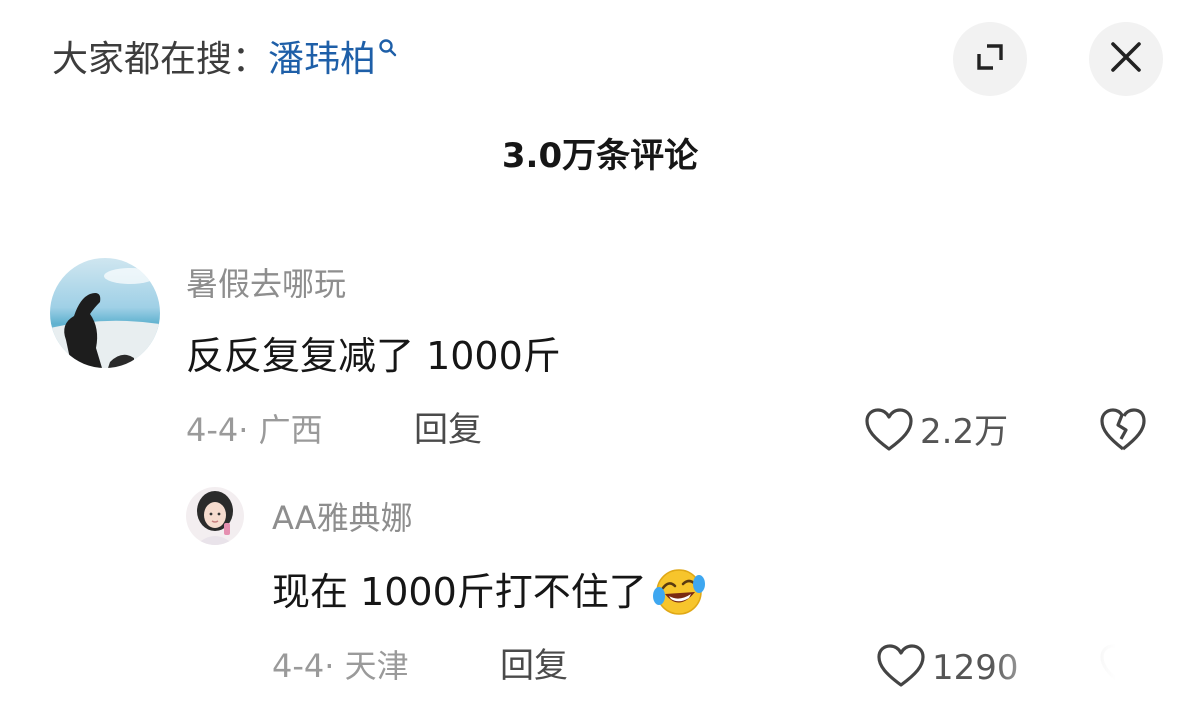 Image resolution: width=1200 pixels, height=711 pixels. Describe the element at coordinates (322, 59) in the screenshot. I see `search-term-link: 潘玮柏` at that location.